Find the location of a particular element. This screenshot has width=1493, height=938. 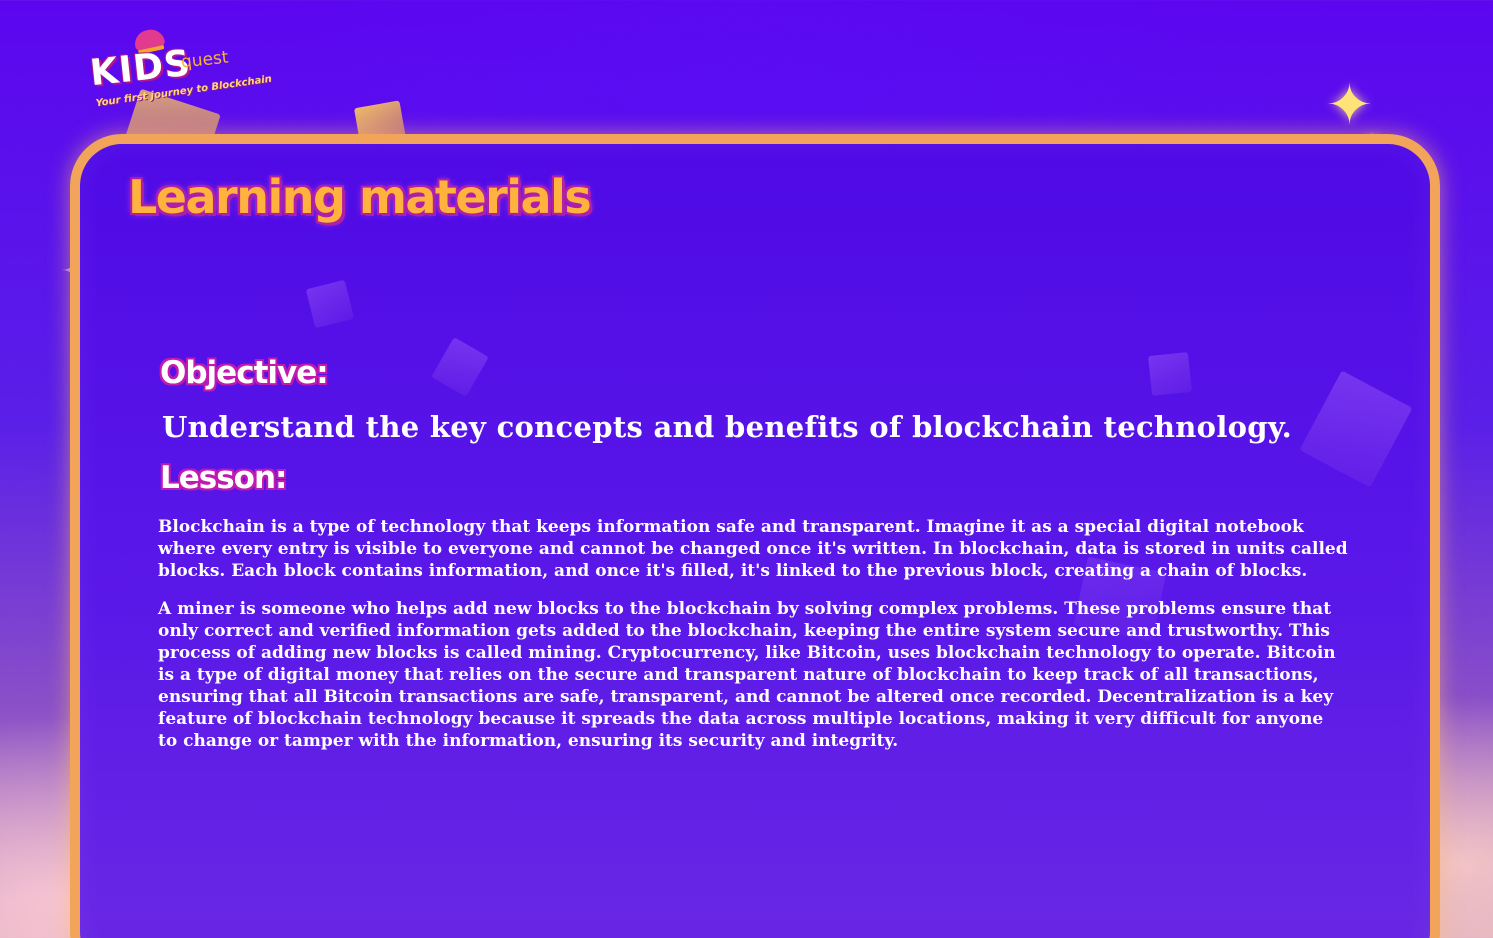

lesson-heading: Lesson: is located at coordinates (223, 478).